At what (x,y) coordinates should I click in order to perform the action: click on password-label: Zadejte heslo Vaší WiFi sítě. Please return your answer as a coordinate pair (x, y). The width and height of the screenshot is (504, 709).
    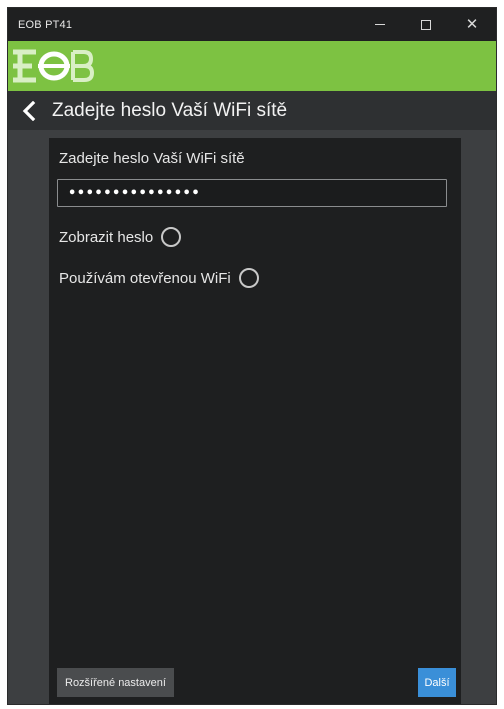
    Looking at the image, I should click on (152, 158).